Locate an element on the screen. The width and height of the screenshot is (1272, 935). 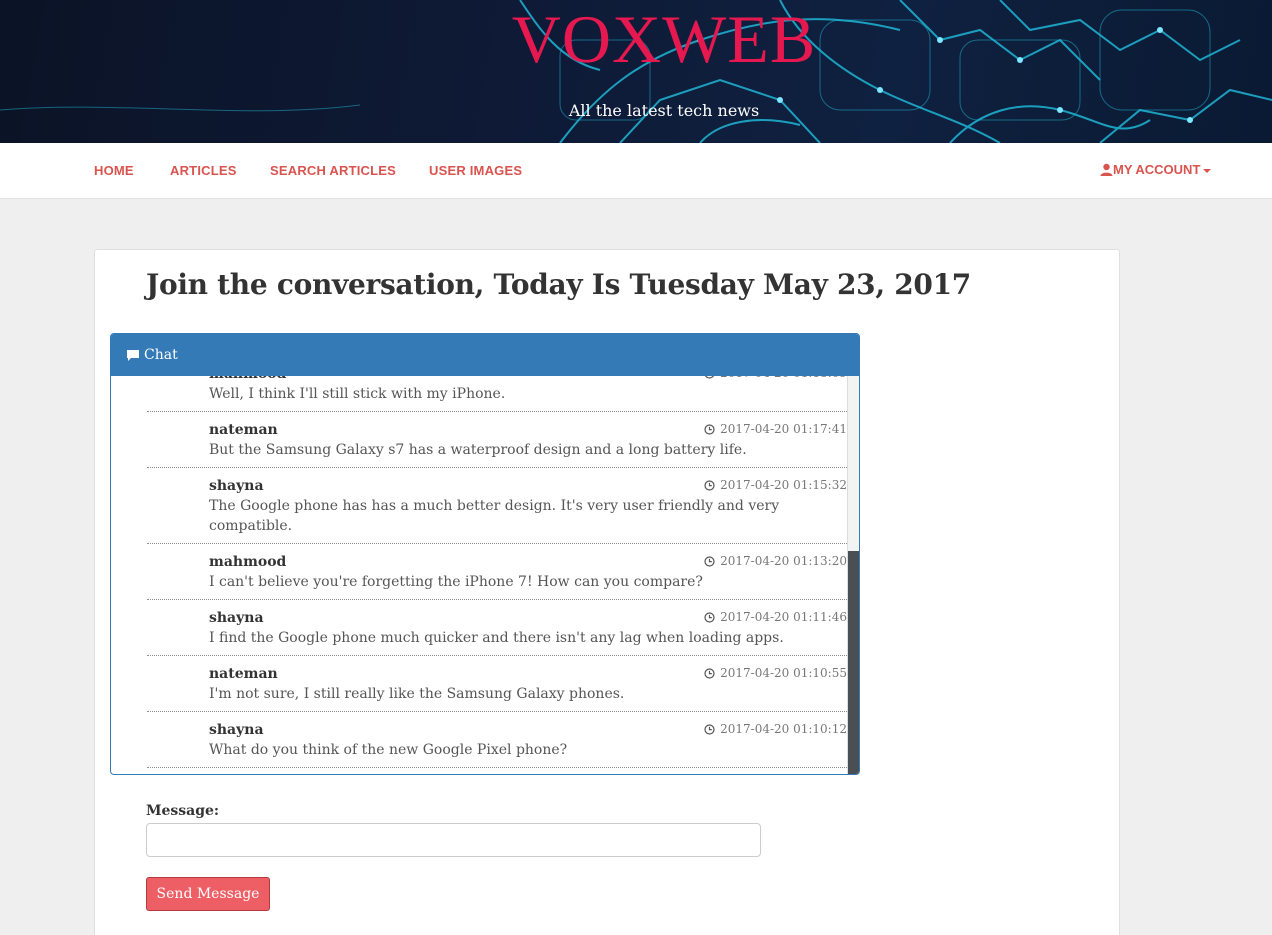
chat-message-time-value: 2017-04-20 01:18:09 is located at coordinates (783, 378).